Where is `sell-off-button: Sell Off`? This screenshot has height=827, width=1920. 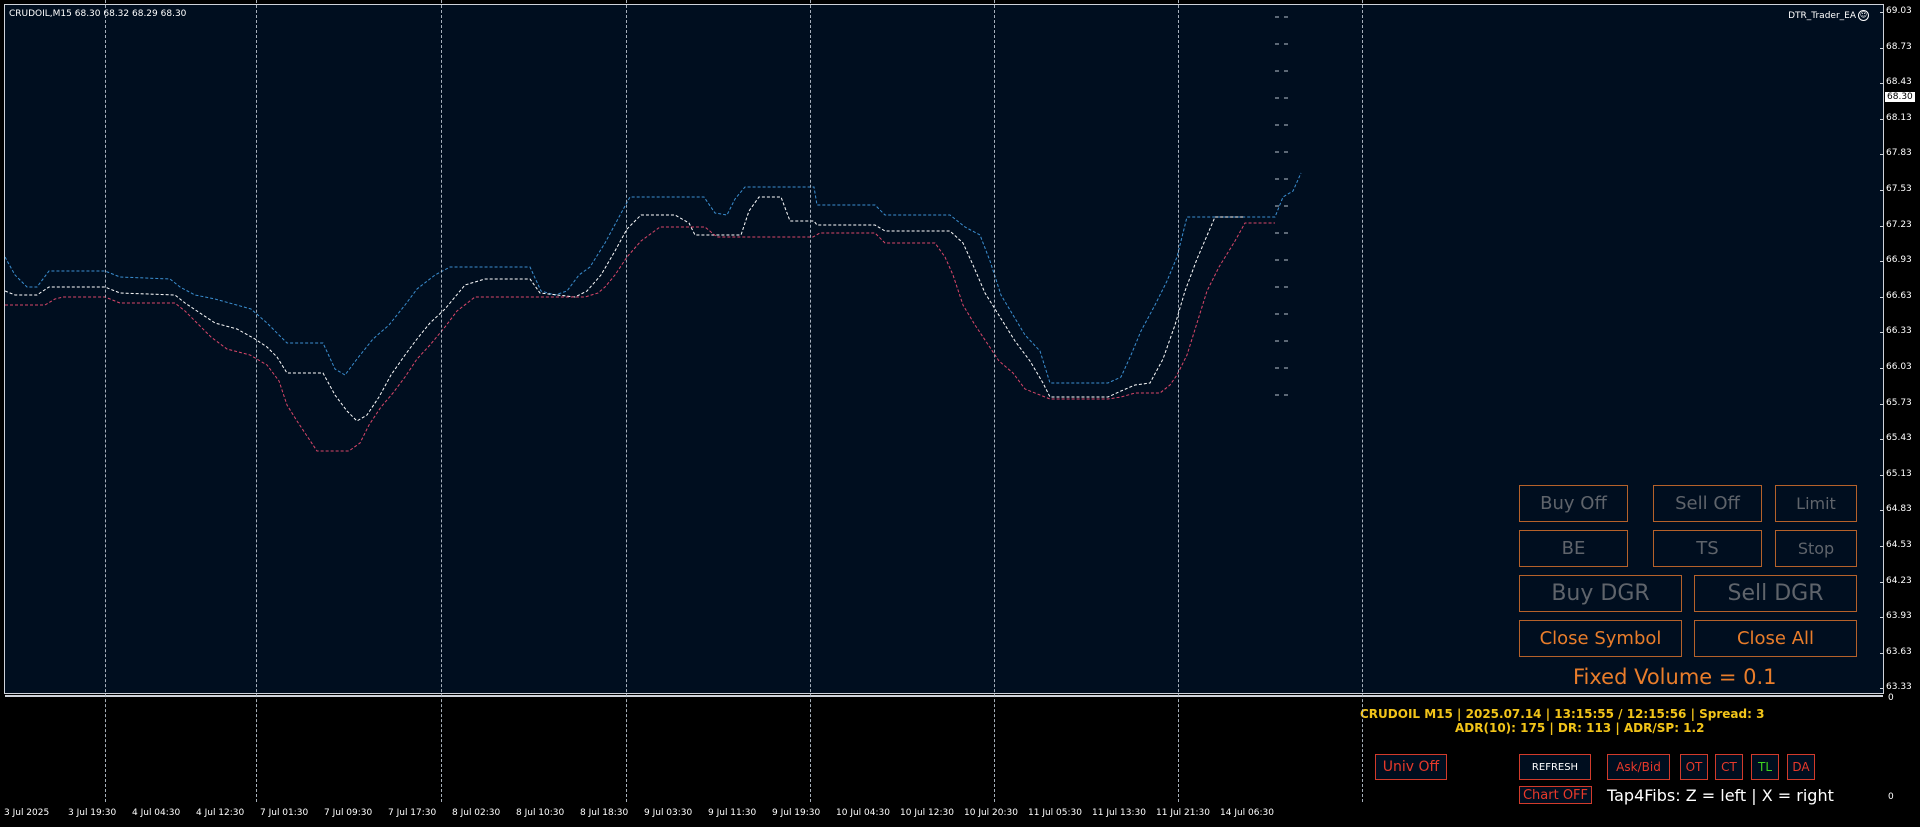 sell-off-button: Sell Off is located at coordinates (1707, 503).